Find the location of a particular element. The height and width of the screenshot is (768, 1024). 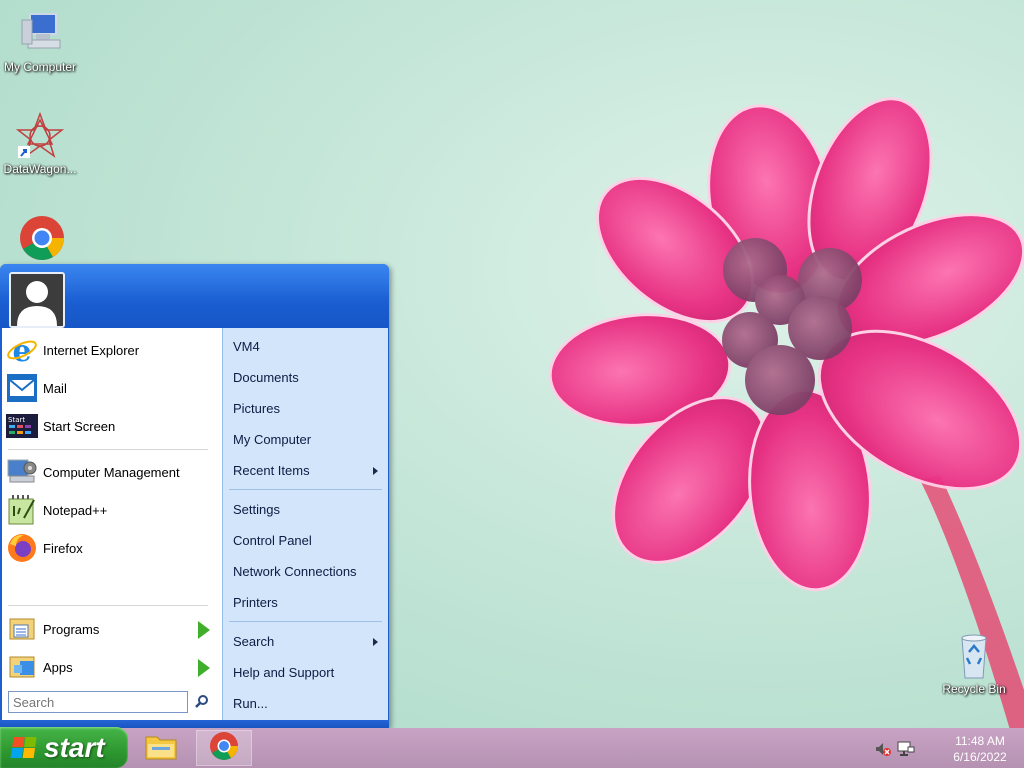

chrome-shortcut-icon is located at coordinates (40, 238).